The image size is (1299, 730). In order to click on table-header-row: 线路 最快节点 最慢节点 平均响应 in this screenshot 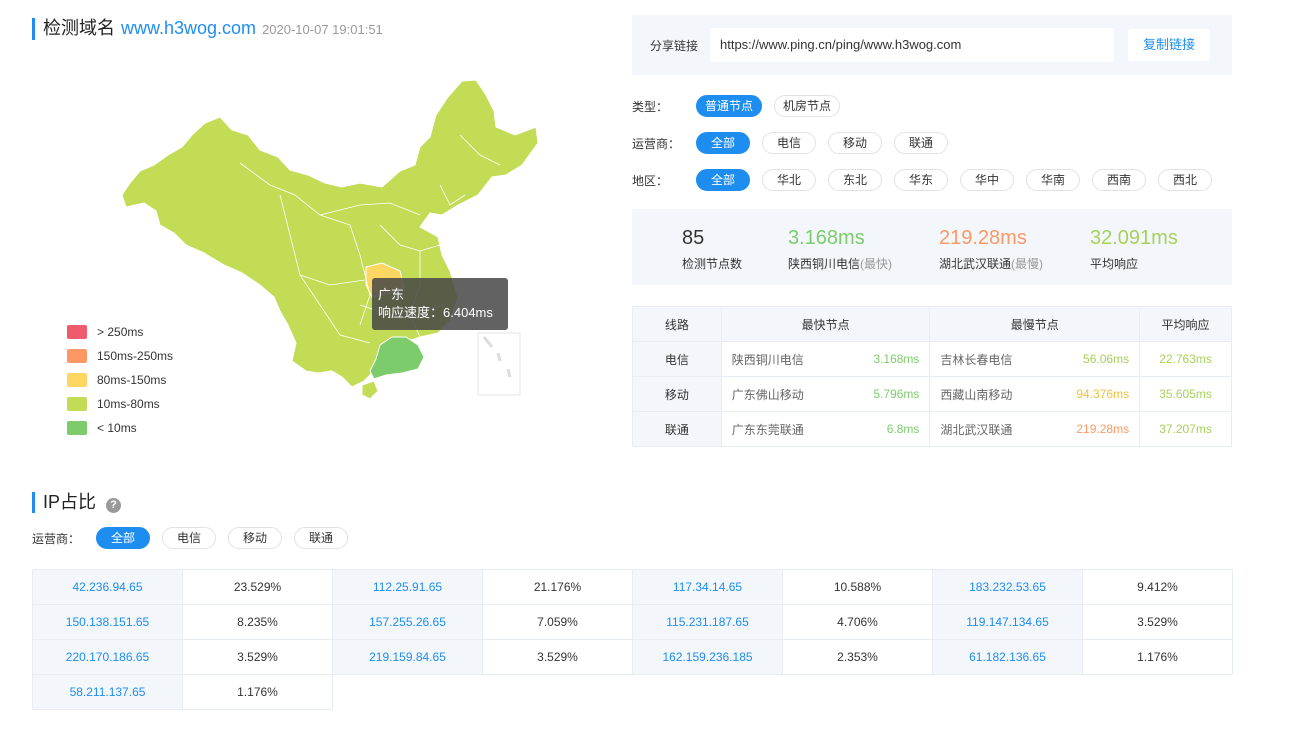, I will do `click(932, 324)`.